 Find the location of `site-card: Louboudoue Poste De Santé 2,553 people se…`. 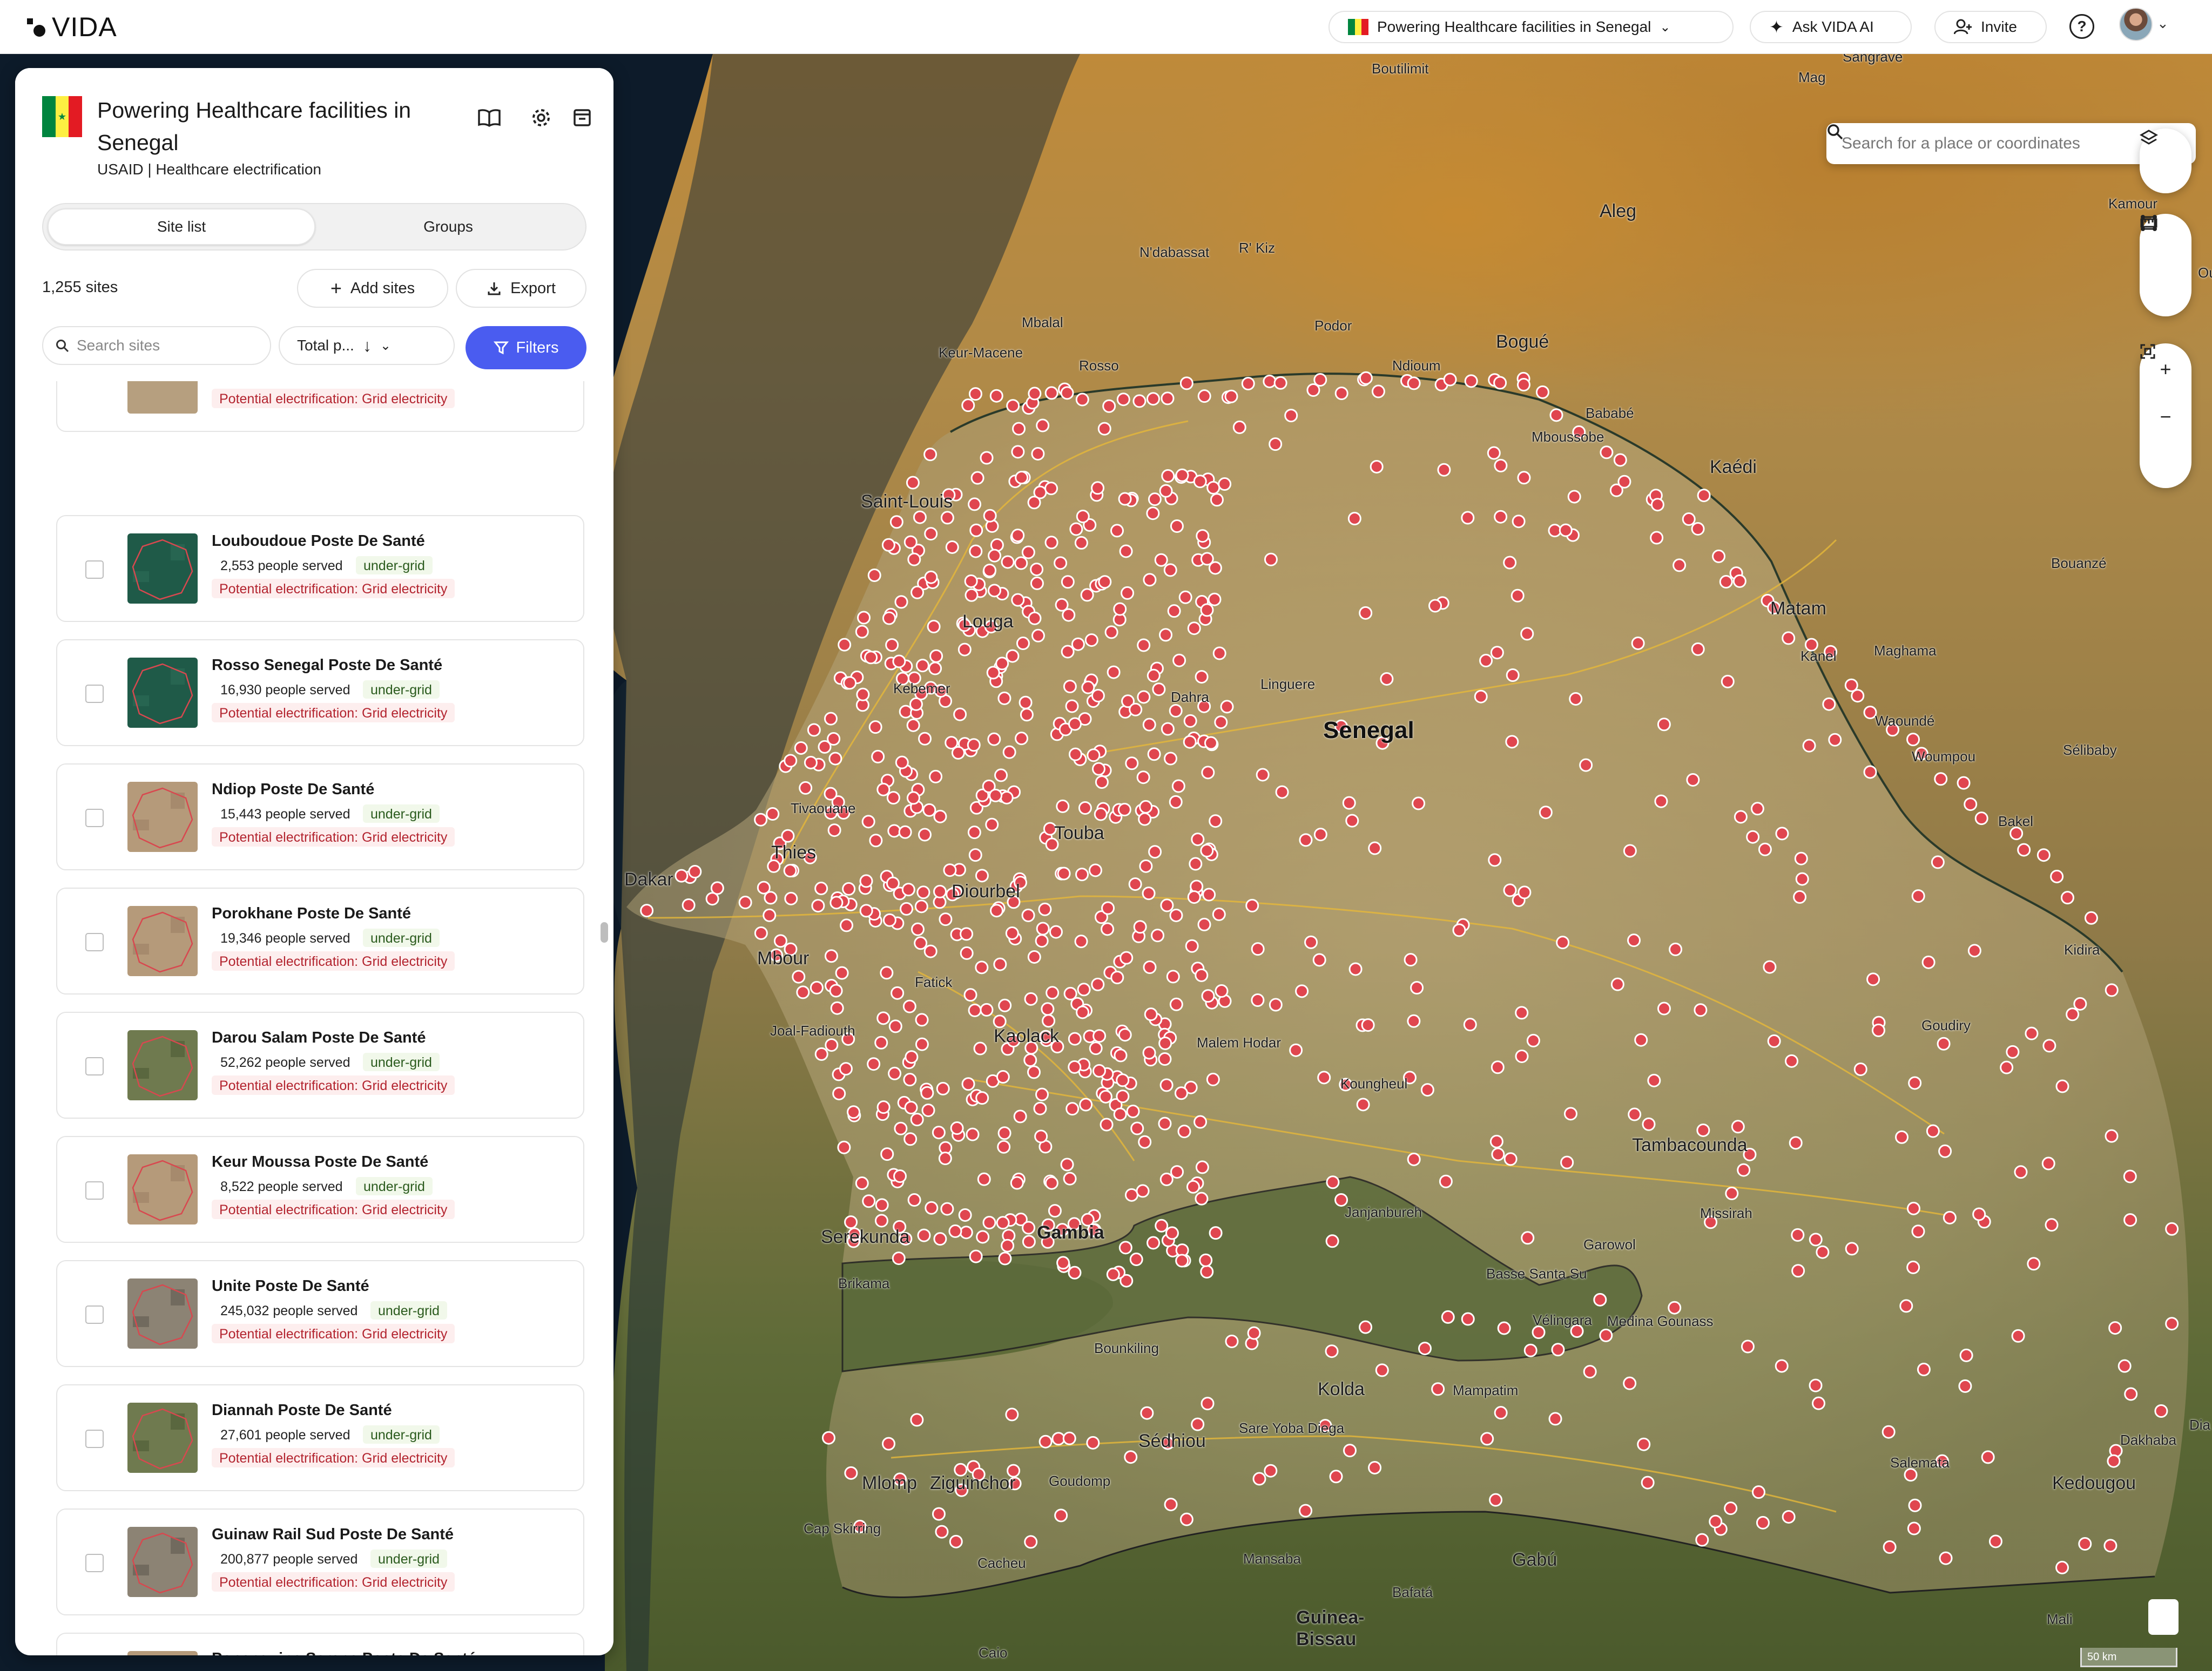

site-card: Louboudoue Poste De Santé 2,553 people se… is located at coordinates (320, 568).